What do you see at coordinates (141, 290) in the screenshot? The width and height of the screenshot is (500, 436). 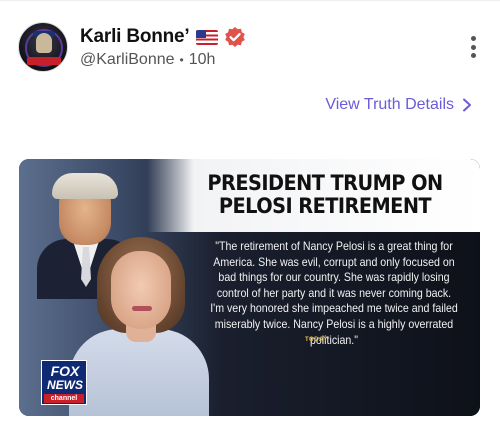 I see `pelosi-face` at bounding box center [141, 290].